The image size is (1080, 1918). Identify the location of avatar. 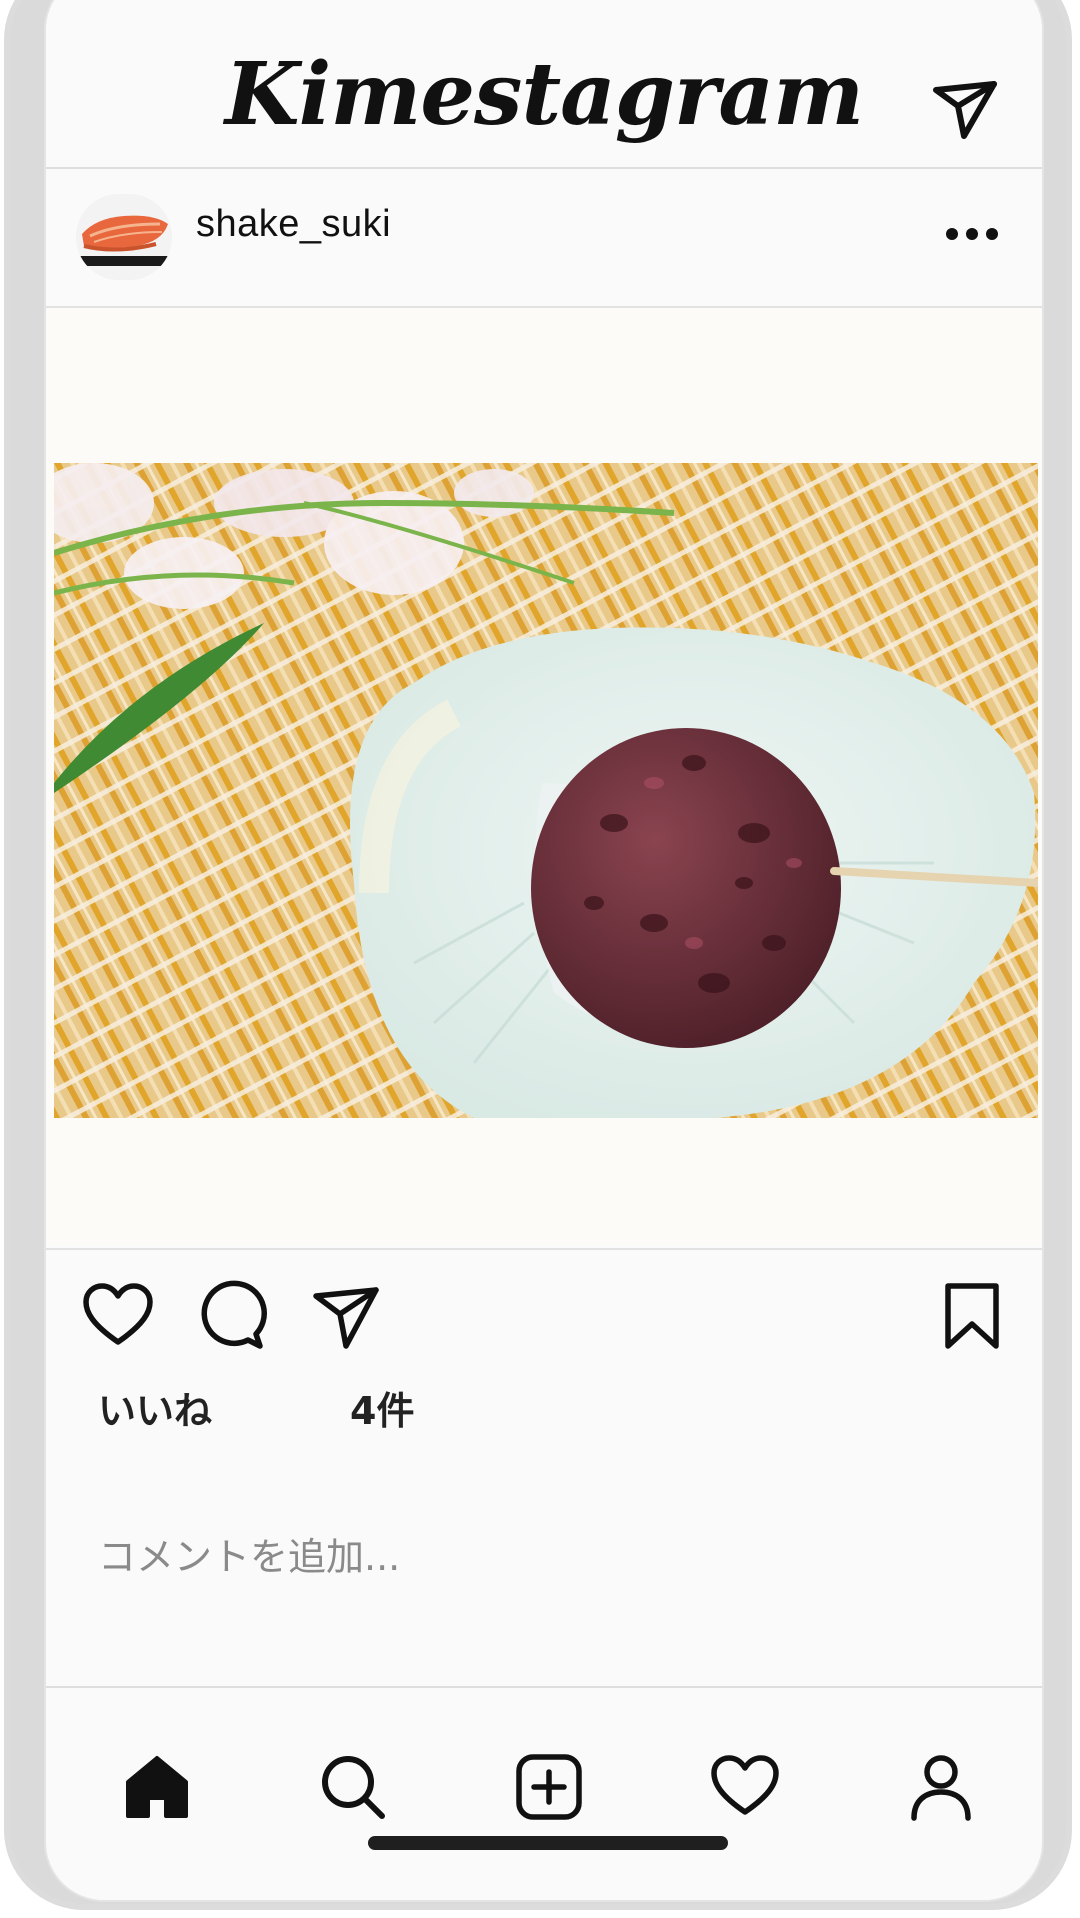
(124, 237).